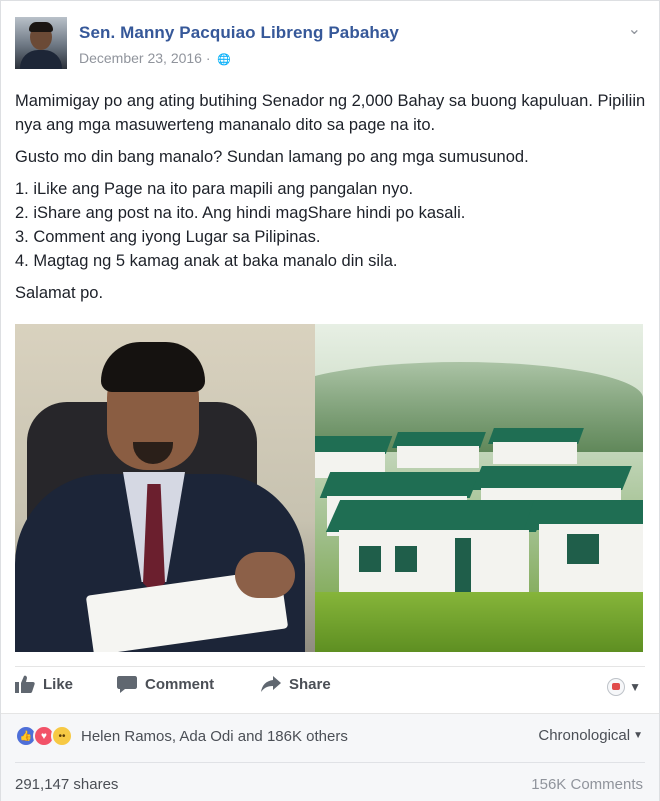  What do you see at coordinates (265, 575) in the screenshot?
I see `hand` at bounding box center [265, 575].